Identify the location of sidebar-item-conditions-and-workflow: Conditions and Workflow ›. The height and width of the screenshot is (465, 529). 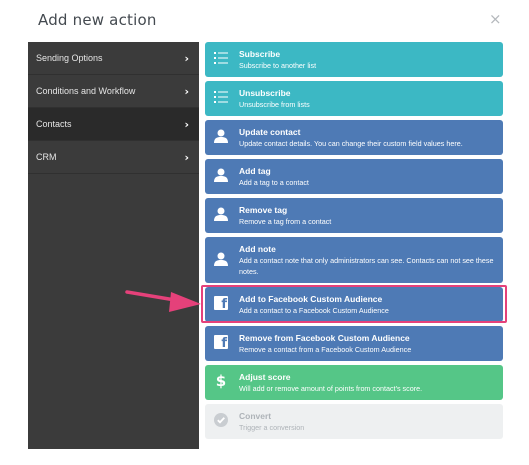
(113, 91).